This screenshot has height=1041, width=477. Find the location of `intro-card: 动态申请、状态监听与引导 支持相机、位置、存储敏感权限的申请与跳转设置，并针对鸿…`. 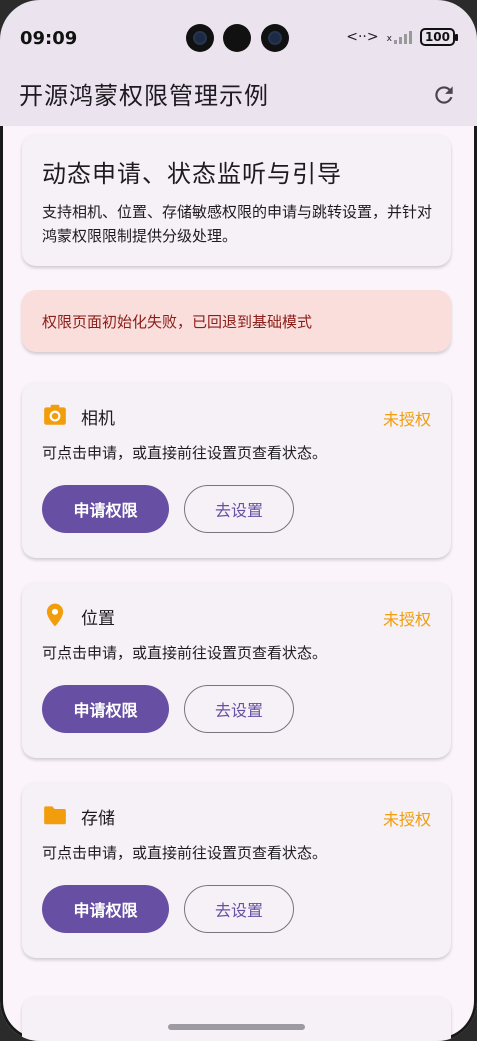

intro-card: 动态申请、状态监听与引导 支持相机、位置、存储敏感权限的申请与跳转设置，并针对鸿… is located at coordinates (236, 200).